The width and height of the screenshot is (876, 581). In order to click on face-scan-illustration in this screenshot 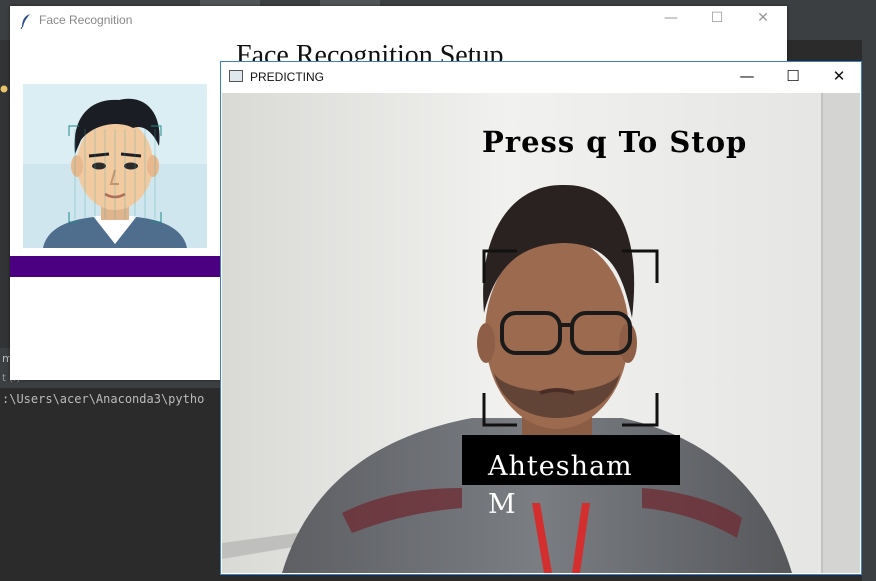, I will do `click(115, 166)`.